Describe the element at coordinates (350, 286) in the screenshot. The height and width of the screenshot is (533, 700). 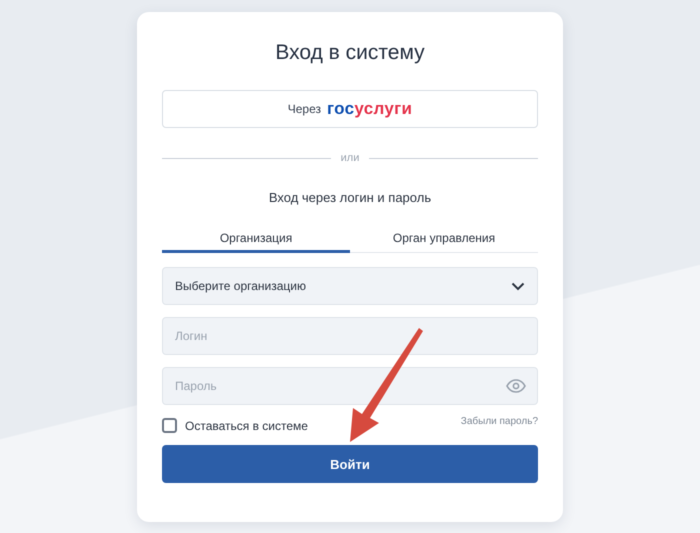
I see `organization-select: Выберите организацию` at that location.